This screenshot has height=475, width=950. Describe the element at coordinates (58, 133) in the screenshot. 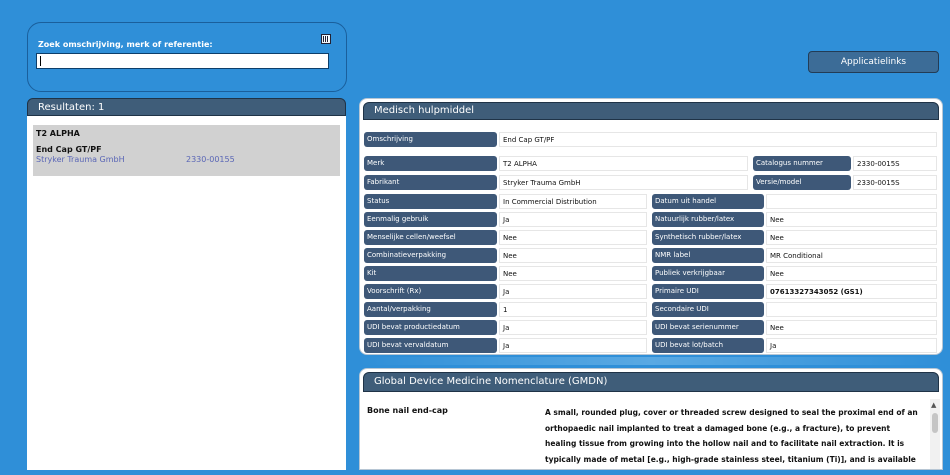

I see `result-brand: T2 ALPHA` at that location.